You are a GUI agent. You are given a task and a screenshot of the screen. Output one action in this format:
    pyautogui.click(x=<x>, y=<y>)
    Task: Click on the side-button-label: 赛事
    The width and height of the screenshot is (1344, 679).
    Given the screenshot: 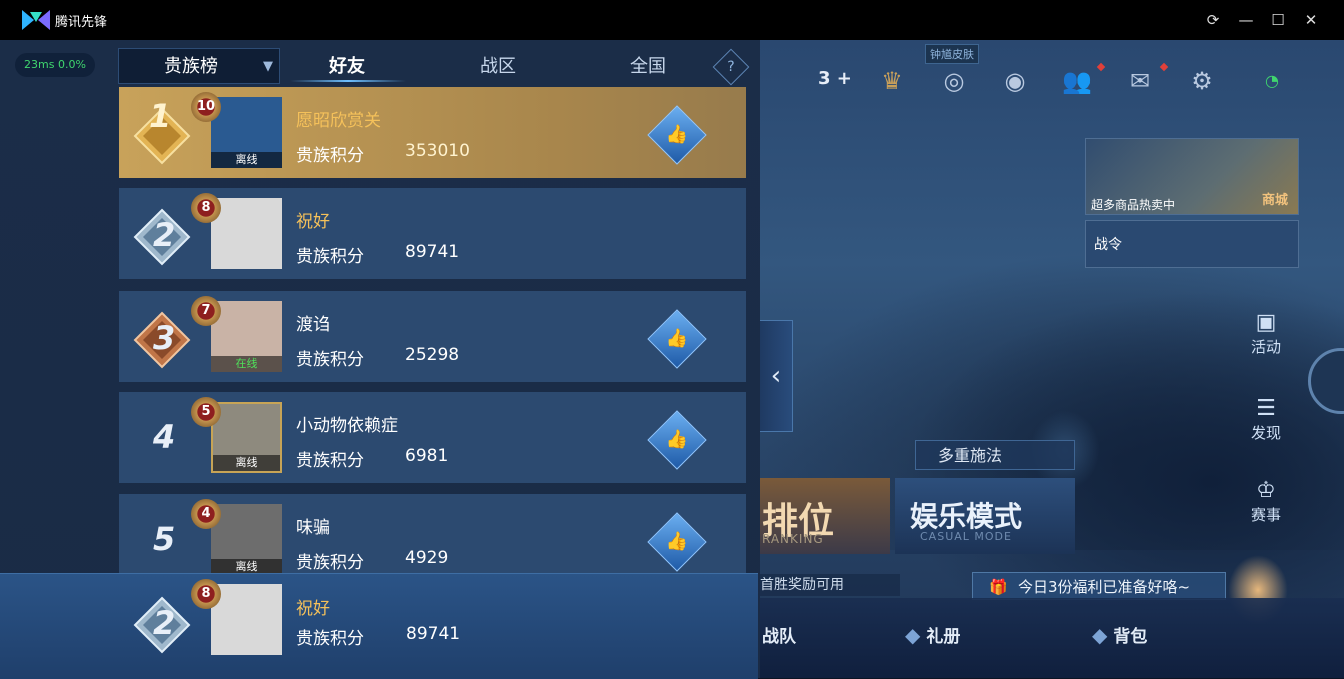 What is the action you would take?
    pyautogui.click(x=1265, y=515)
    